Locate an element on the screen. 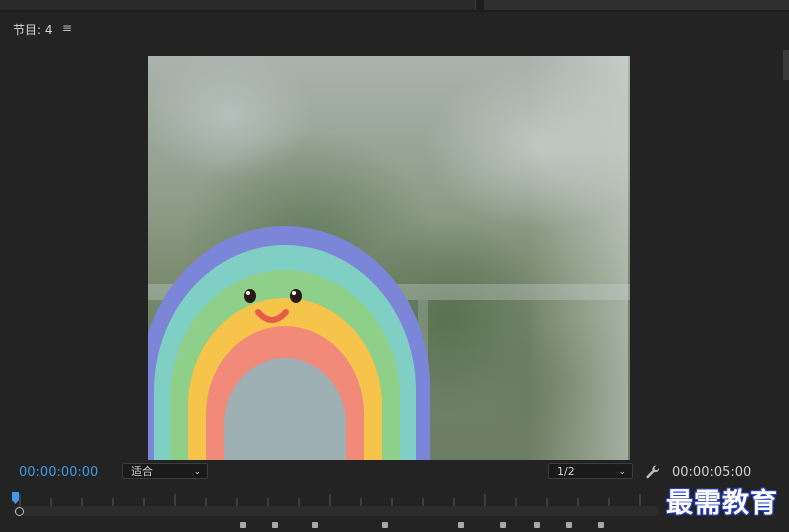  panel-header: 节目: 4 ≡ is located at coordinates (394, 27).